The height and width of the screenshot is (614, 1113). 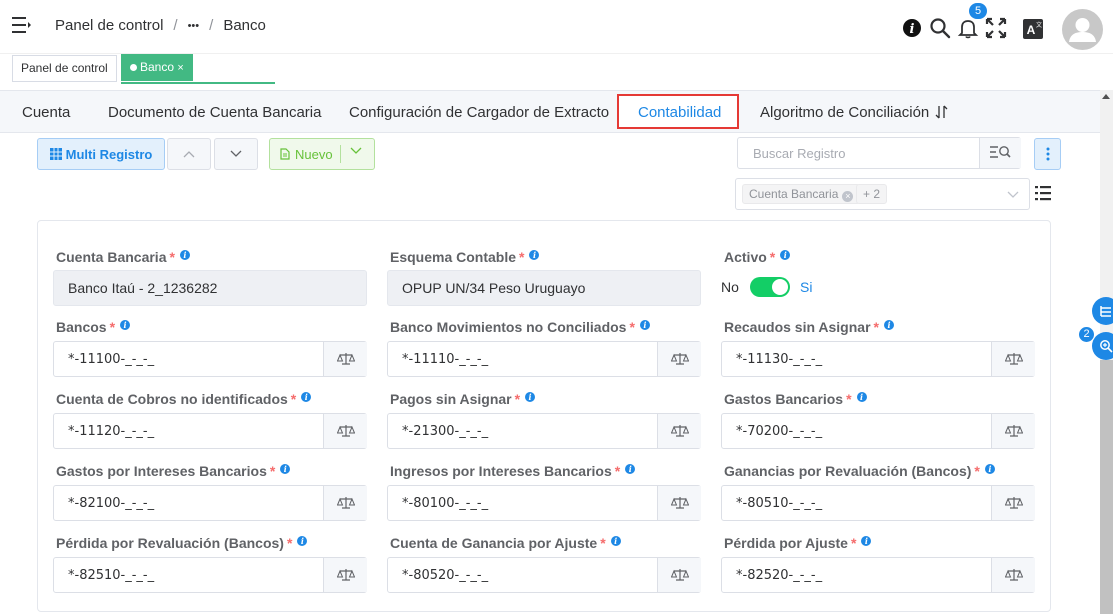 I want to click on more-vertical-icon, so click(x=1048, y=154).